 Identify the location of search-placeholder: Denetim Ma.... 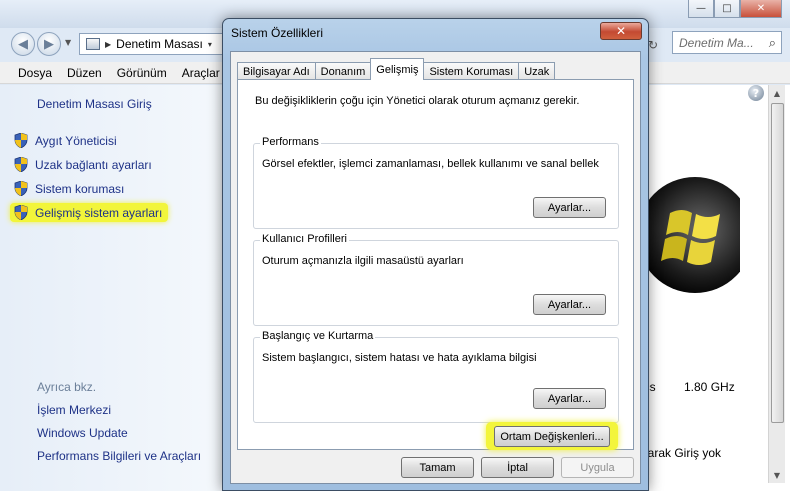
(716, 42).